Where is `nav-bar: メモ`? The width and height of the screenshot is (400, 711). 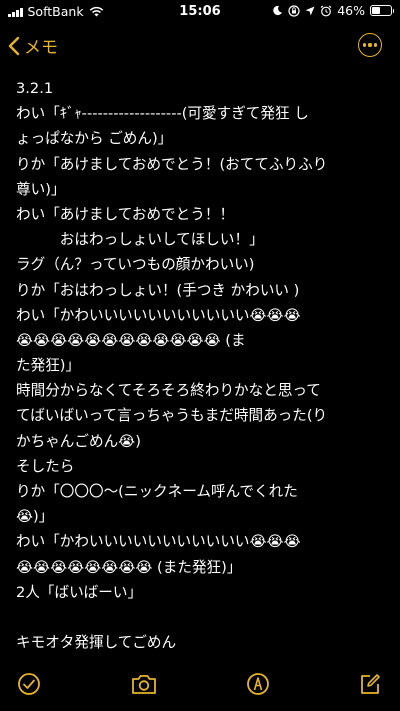
nav-bar: メモ is located at coordinates (200, 47).